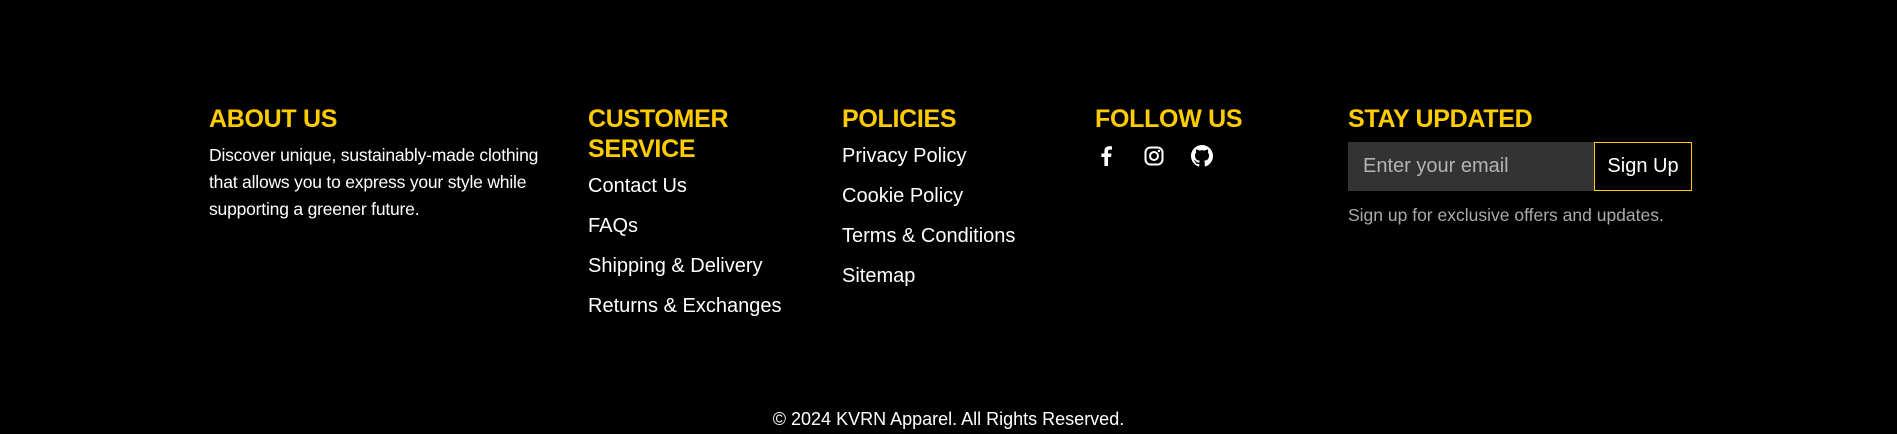  Describe the element at coordinates (273, 119) in the screenshot. I see `about-heading: ABOUT US` at that location.